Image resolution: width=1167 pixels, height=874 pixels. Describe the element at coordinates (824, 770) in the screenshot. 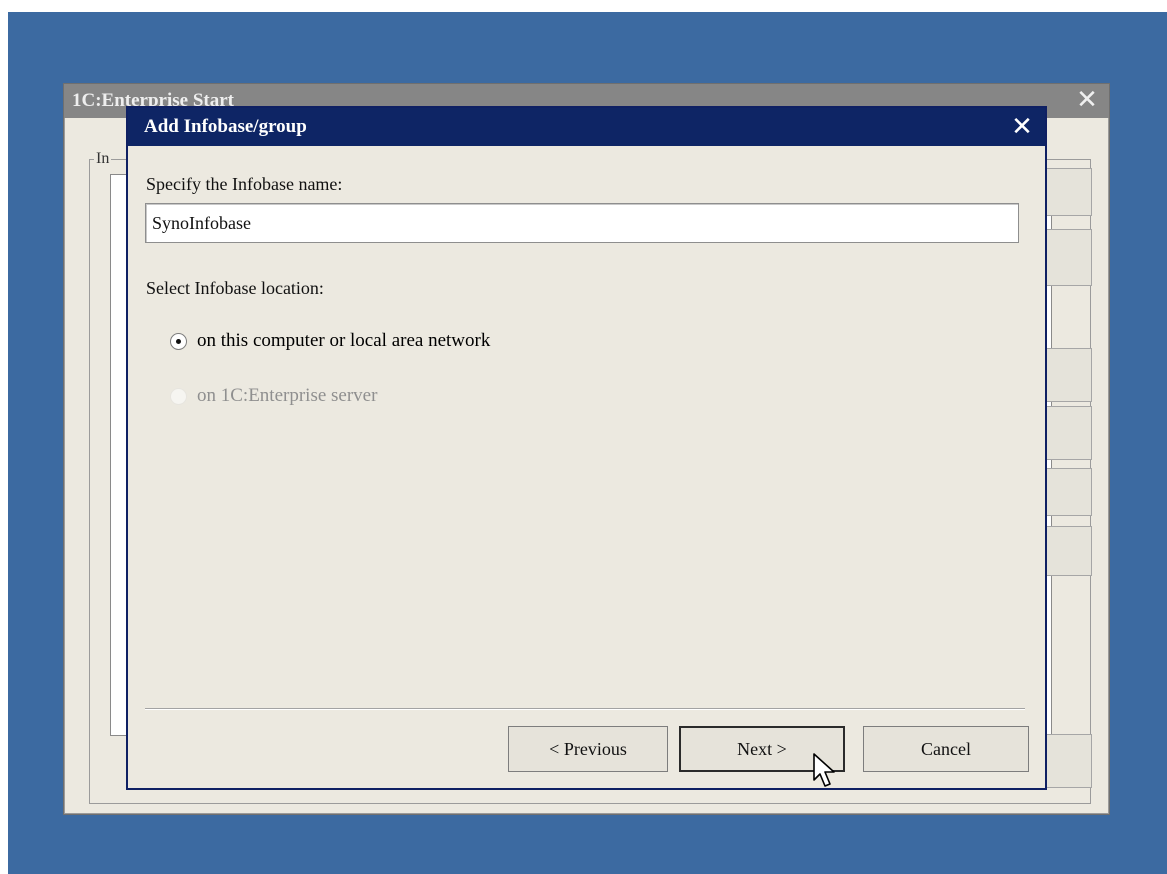

I see `mouse-pointer-icon` at that location.